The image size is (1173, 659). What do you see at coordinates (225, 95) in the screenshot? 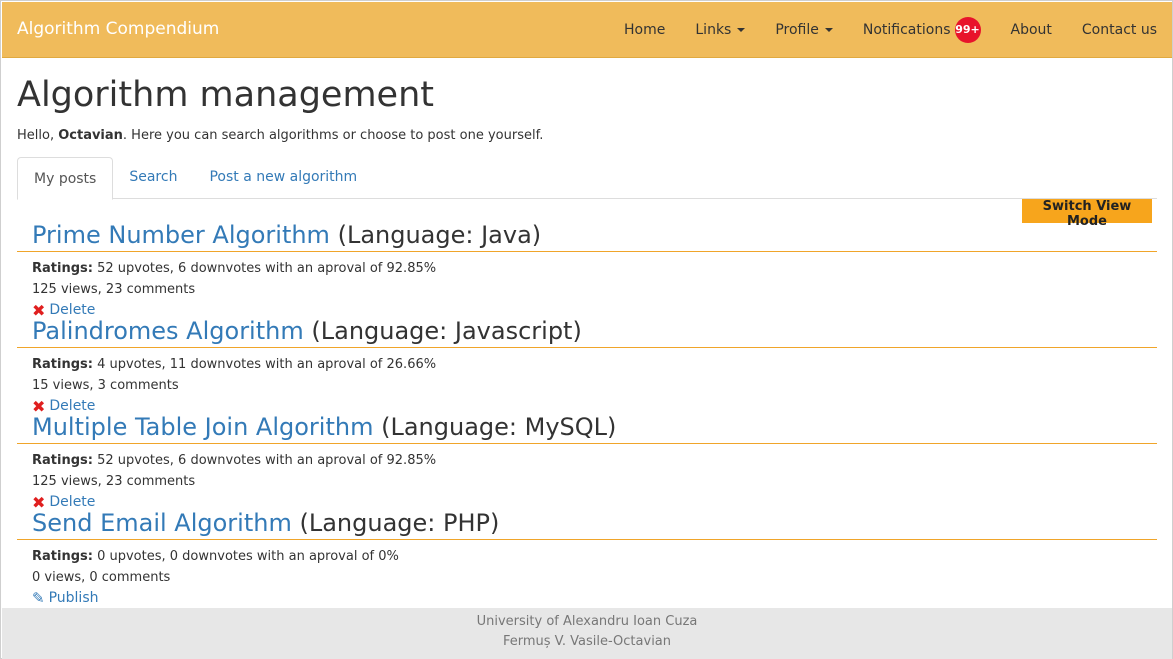
I see `page-title: Algorithm management` at bounding box center [225, 95].